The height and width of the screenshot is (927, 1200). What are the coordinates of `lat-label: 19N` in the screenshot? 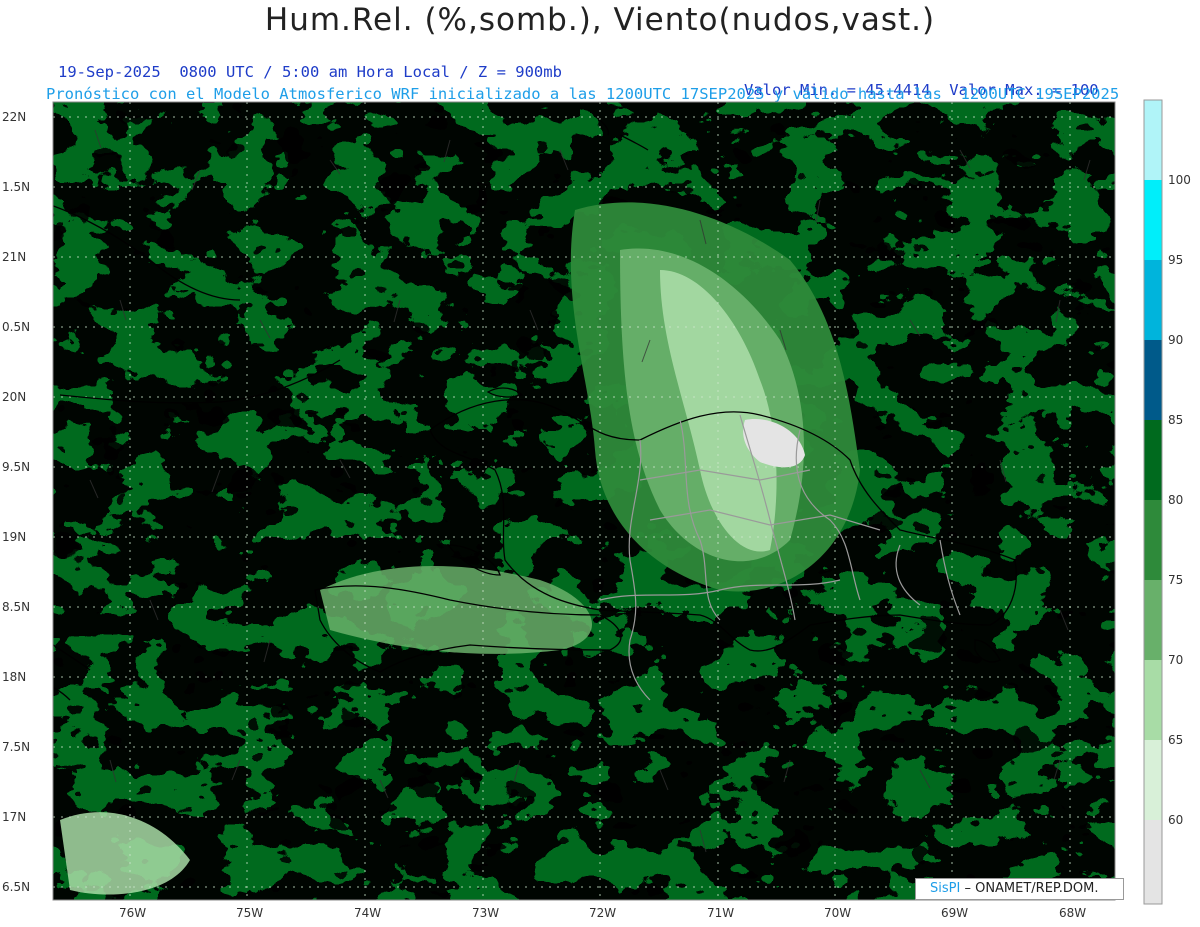 It's located at (14, 537).